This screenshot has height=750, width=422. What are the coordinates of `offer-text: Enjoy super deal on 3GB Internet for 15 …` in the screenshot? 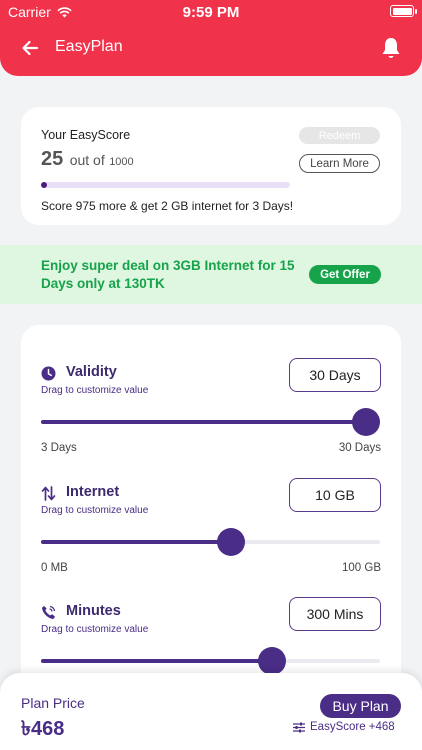 It's located at (168, 274).